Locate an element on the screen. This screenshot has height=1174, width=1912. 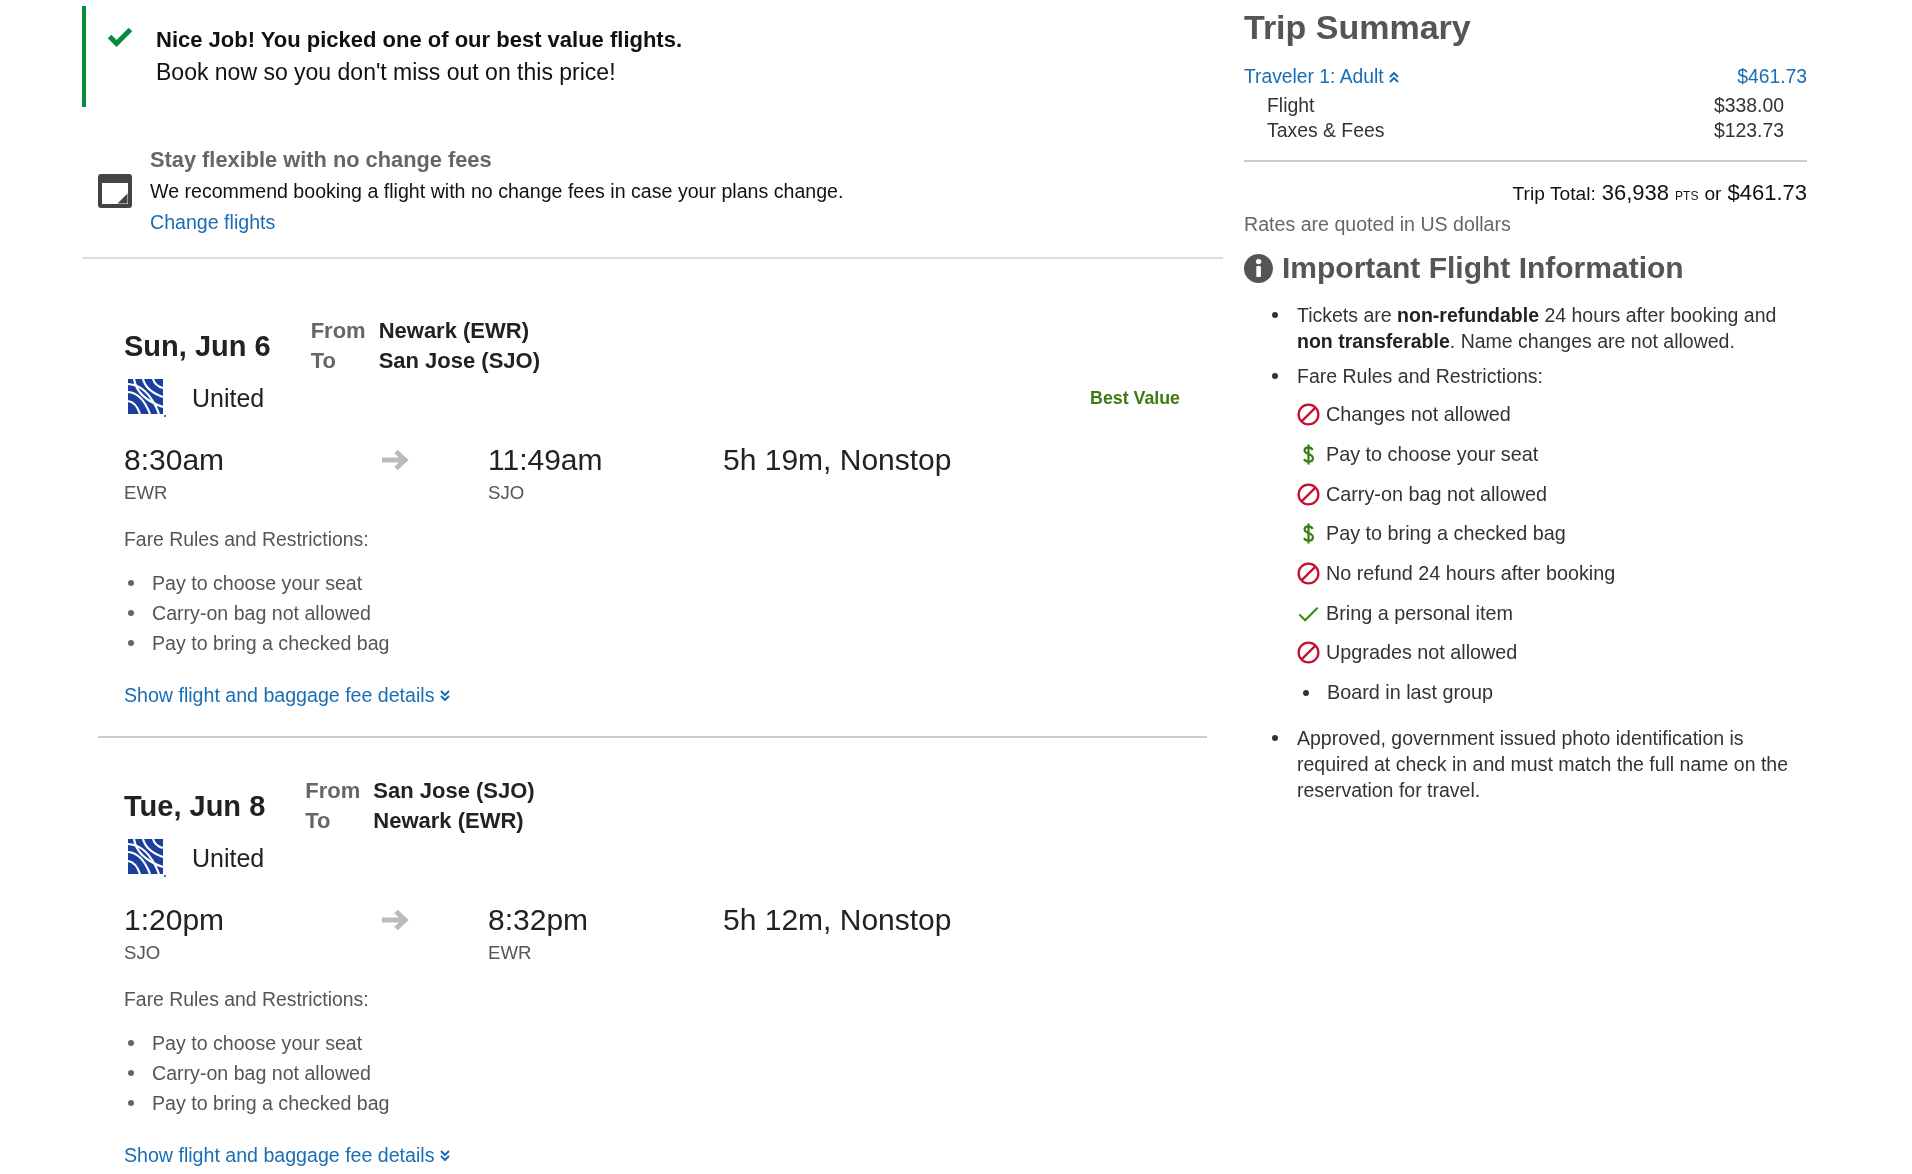
rates-note: Rates are quoted in US dollars is located at coordinates (1378, 224).